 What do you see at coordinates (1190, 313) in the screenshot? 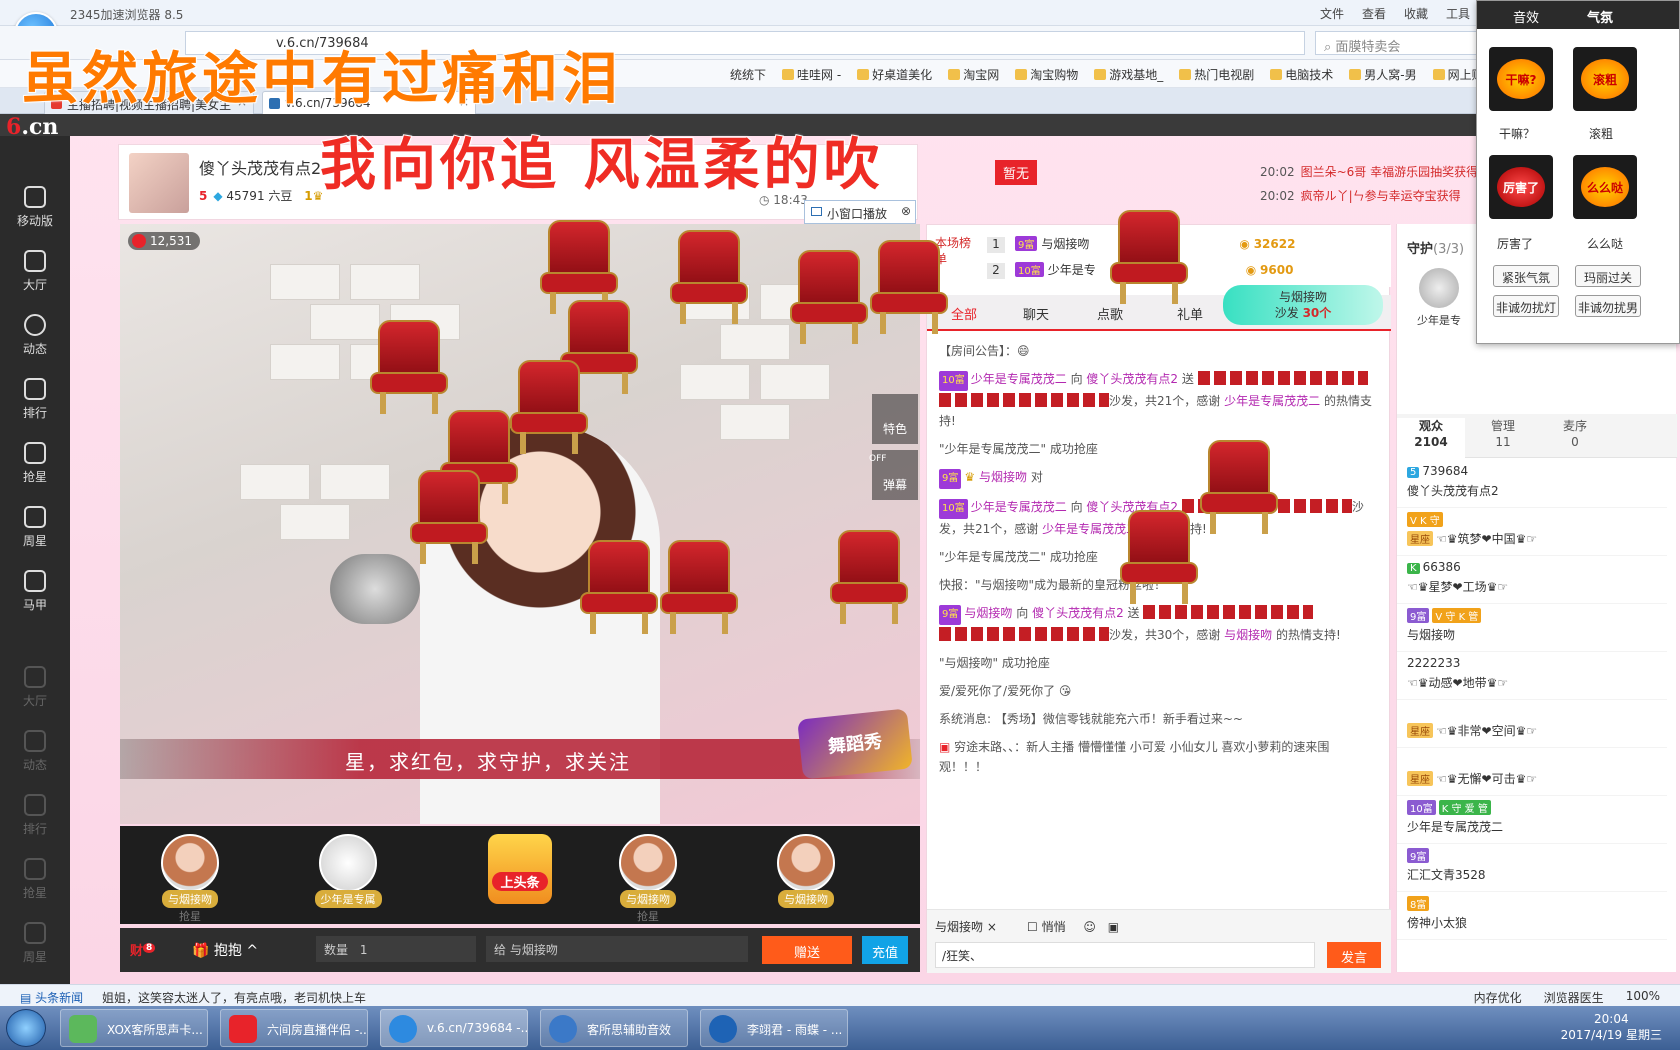
I see `tab-gift-list: 礼单` at bounding box center [1190, 313].